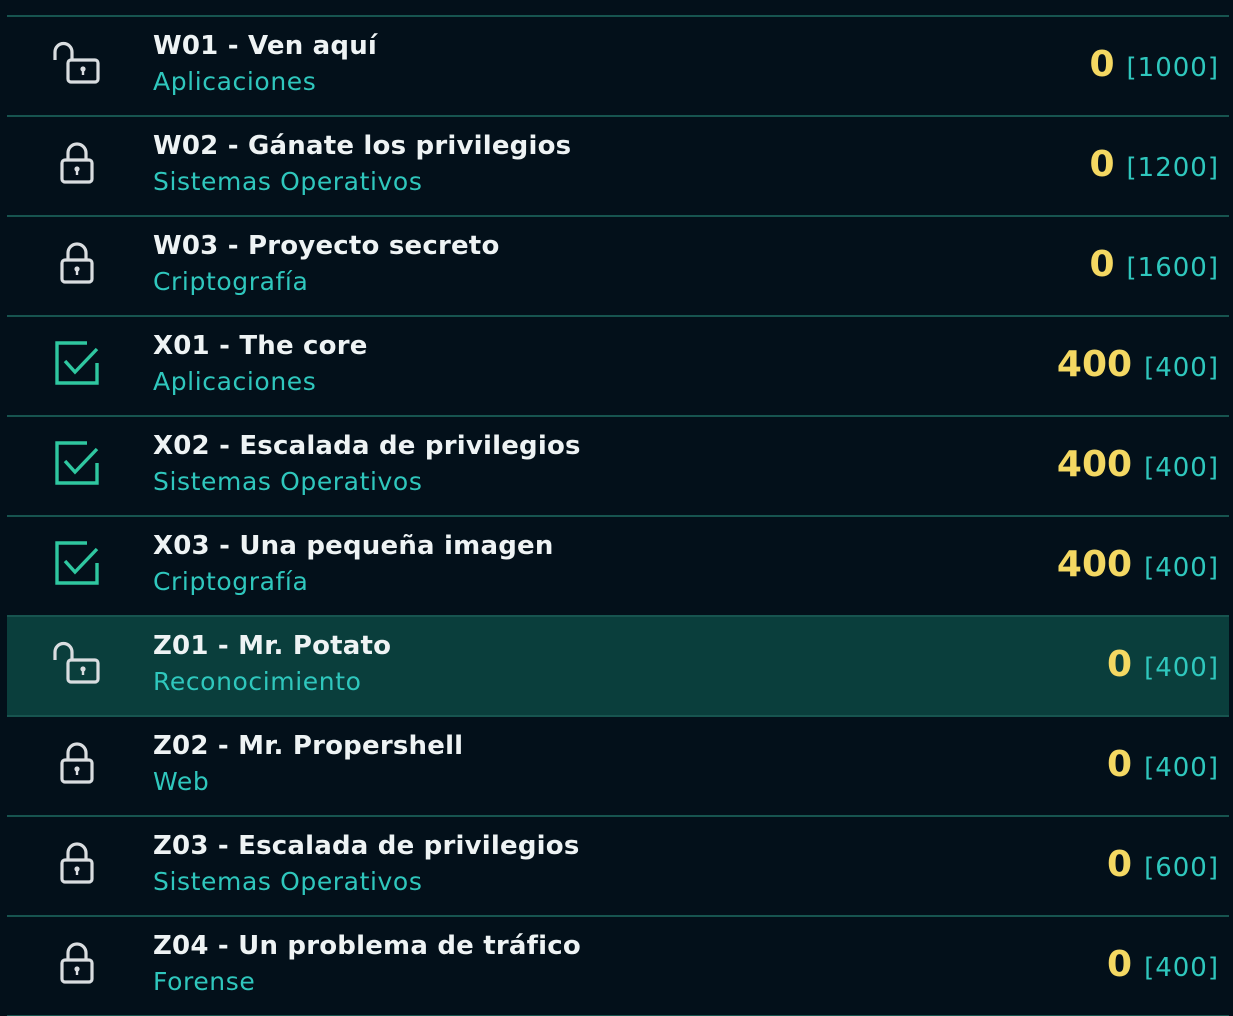 Image resolution: width=1233 pixels, height=1016 pixels. I want to click on challenge-score-group: 0 [600], so click(1163, 866).